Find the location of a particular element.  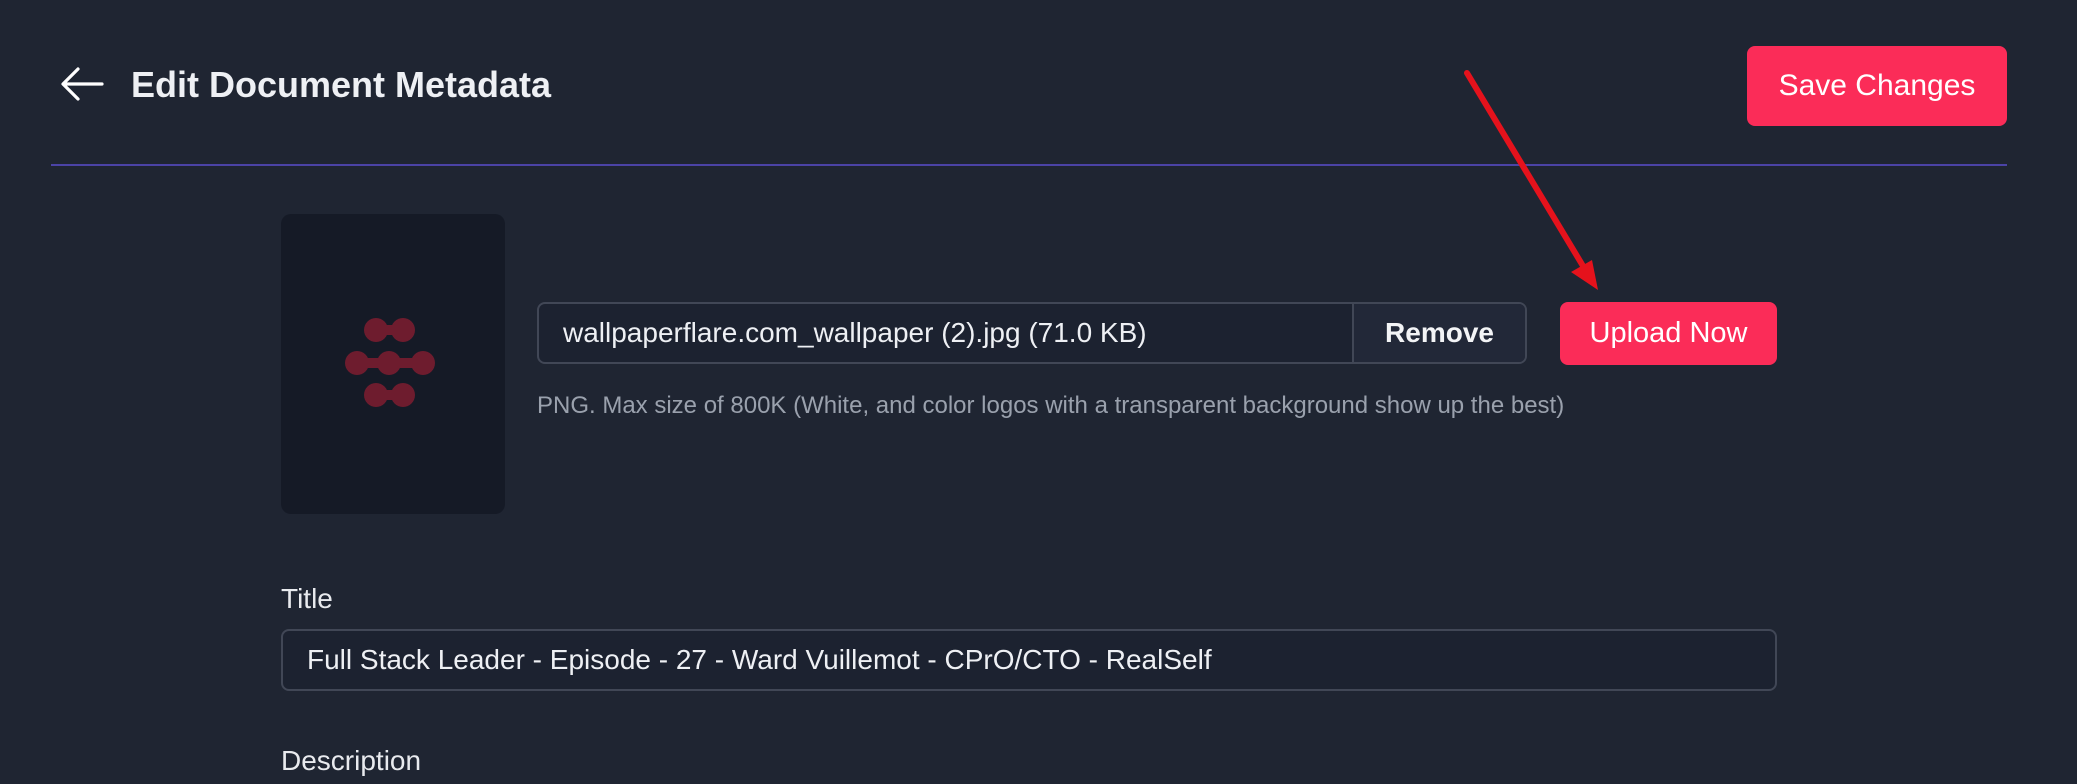

header-divider is located at coordinates (1029, 165).